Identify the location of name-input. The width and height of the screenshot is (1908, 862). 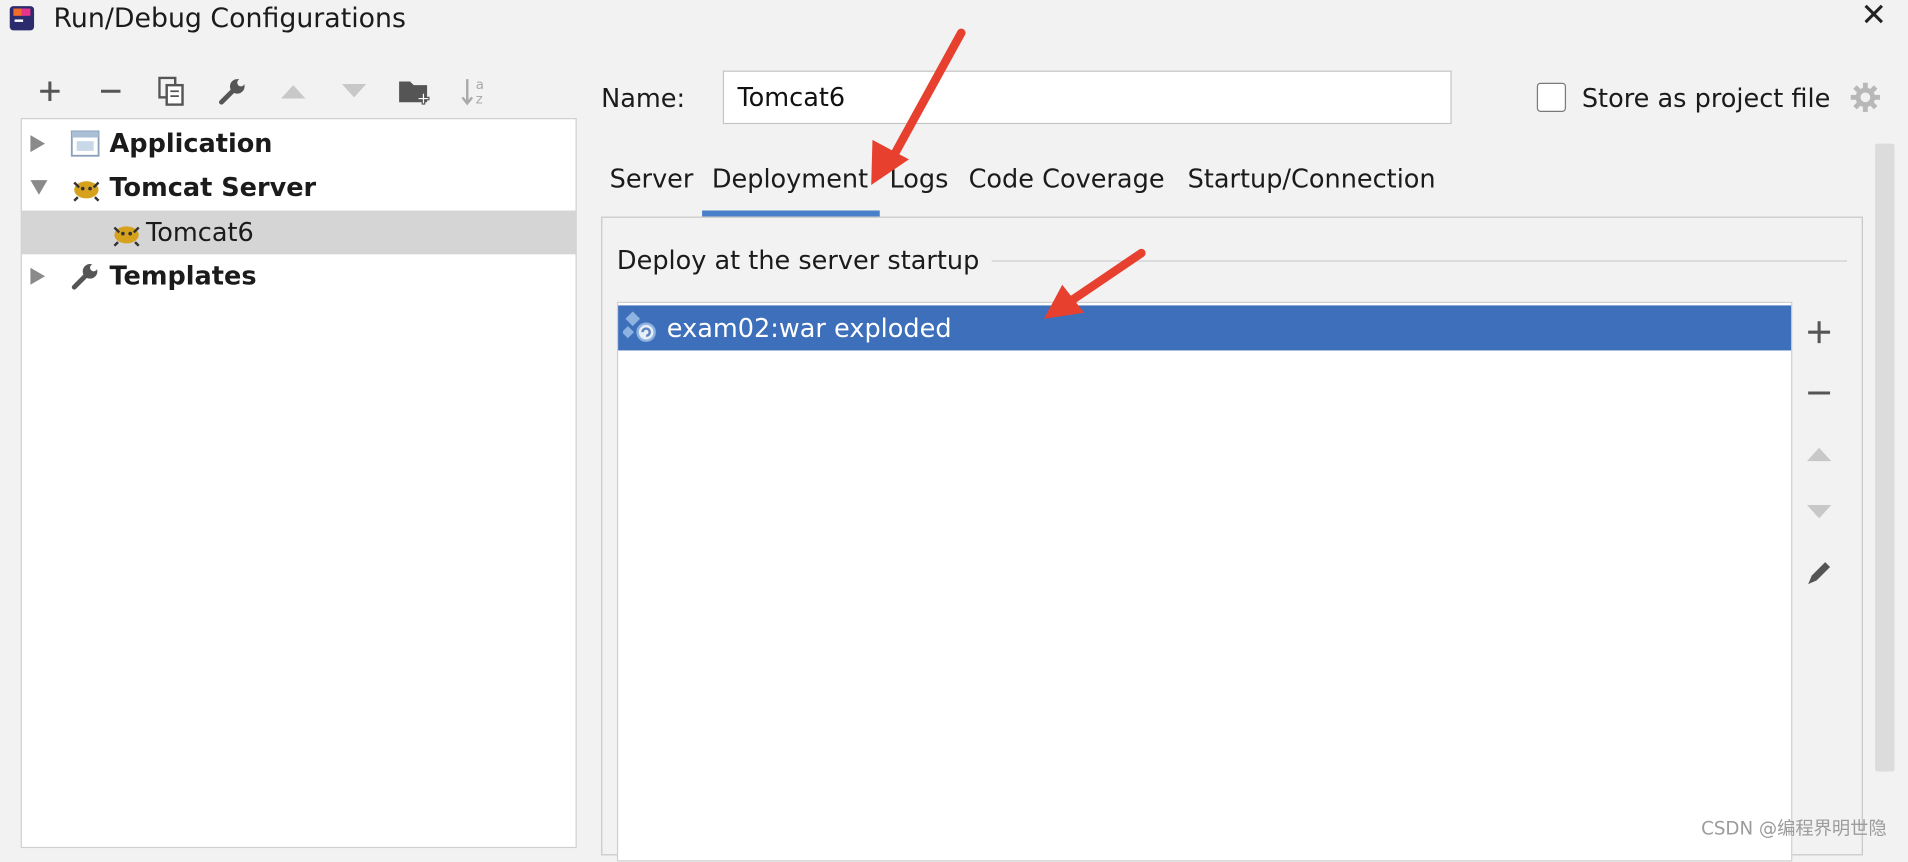
(1087, 97).